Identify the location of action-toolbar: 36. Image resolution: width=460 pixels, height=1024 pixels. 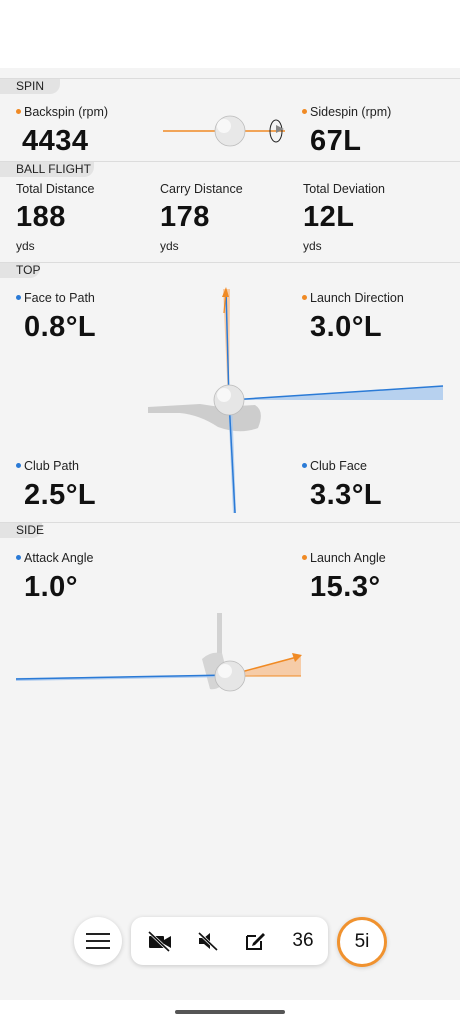
(229, 941).